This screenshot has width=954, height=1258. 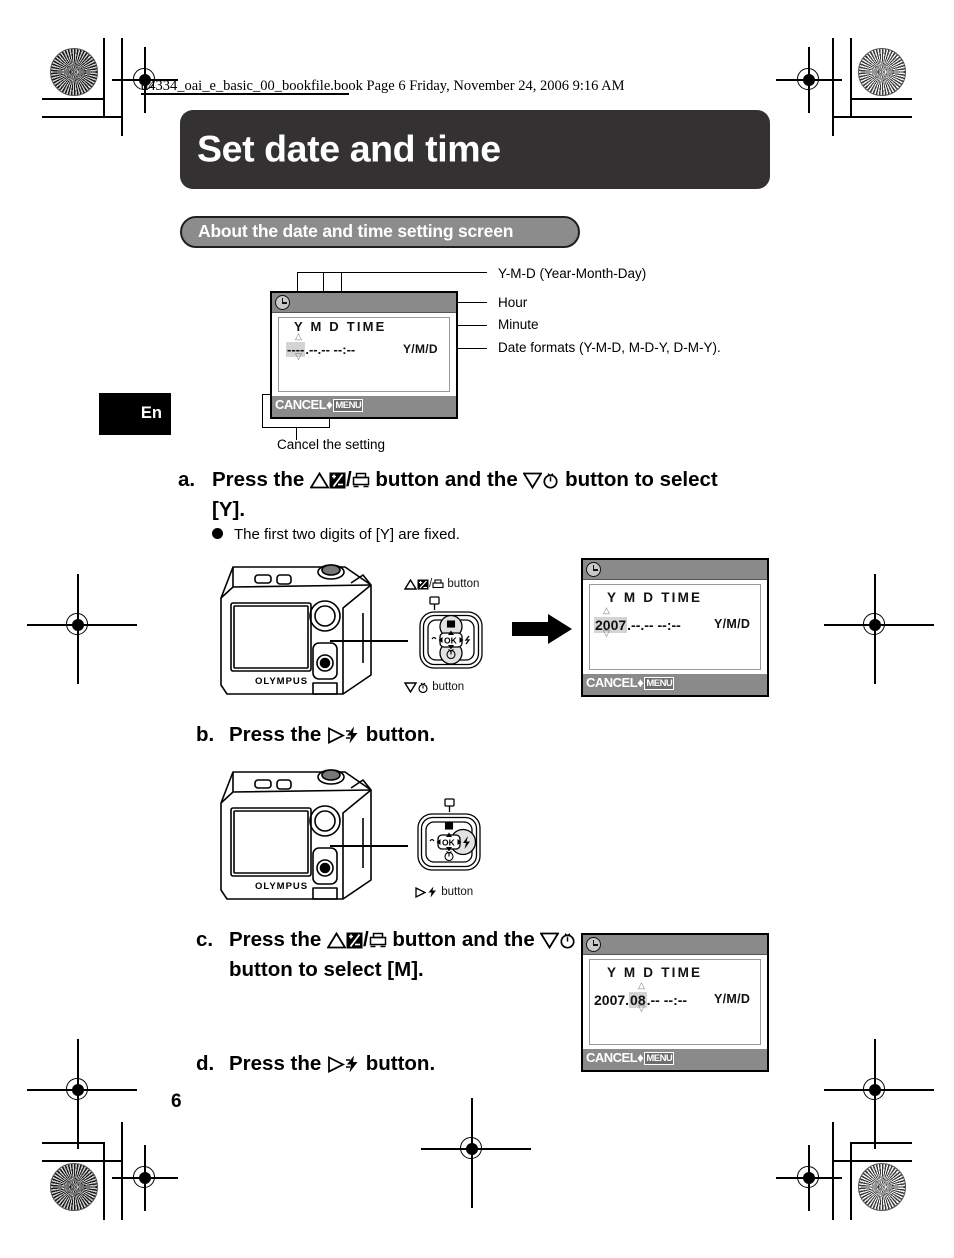 What do you see at coordinates (261, 479) in the screenshot?
I see `step-a-text-1: Press the` at bounding box center [261, 479].